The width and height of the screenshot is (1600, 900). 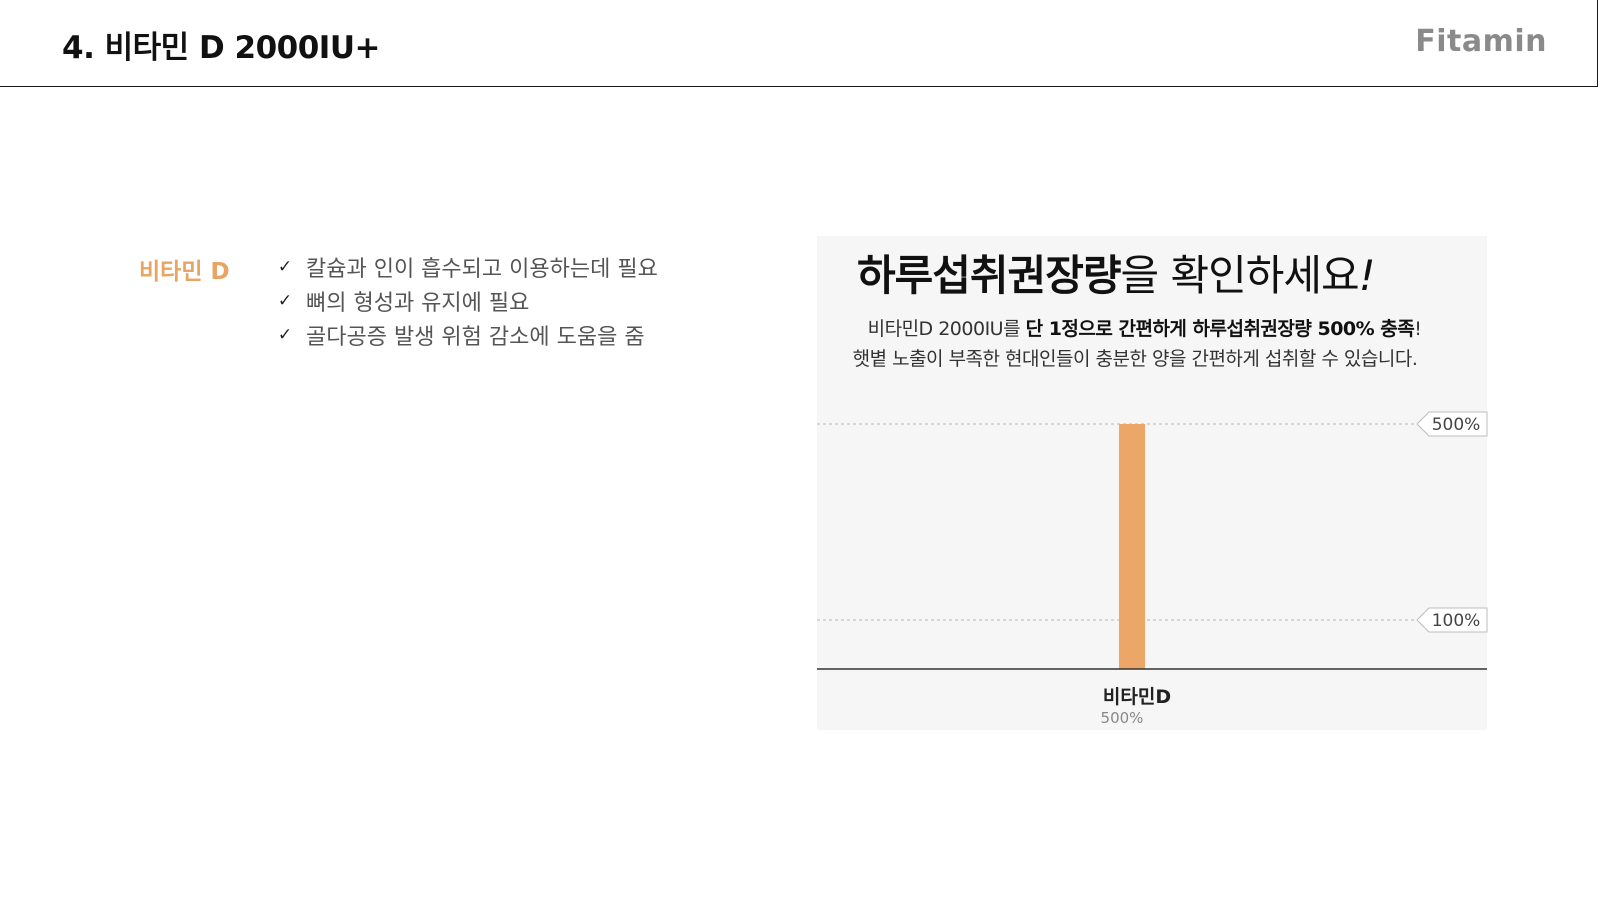 I want to click on benefit-text: 골다공증 발생 위험 감소에 도움을 줌, so click(x=475, y=337).